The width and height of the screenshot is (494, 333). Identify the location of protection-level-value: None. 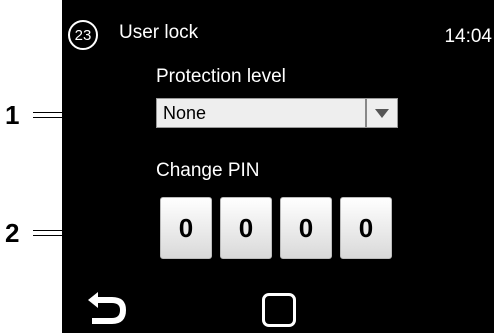
(185, 112).